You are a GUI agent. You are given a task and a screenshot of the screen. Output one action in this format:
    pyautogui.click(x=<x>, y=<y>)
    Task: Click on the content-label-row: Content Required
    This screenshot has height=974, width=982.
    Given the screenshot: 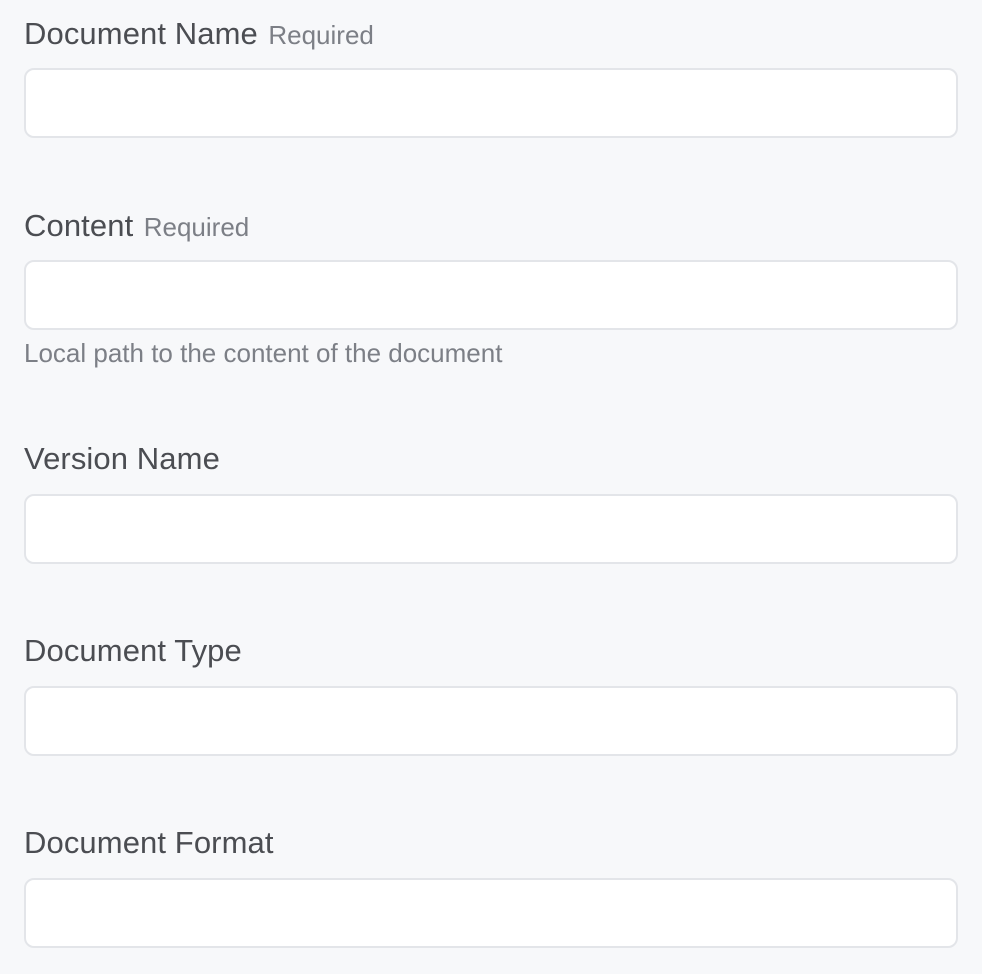 What is the action you would take?
    pyautogui.click(x=491, y=226)
    